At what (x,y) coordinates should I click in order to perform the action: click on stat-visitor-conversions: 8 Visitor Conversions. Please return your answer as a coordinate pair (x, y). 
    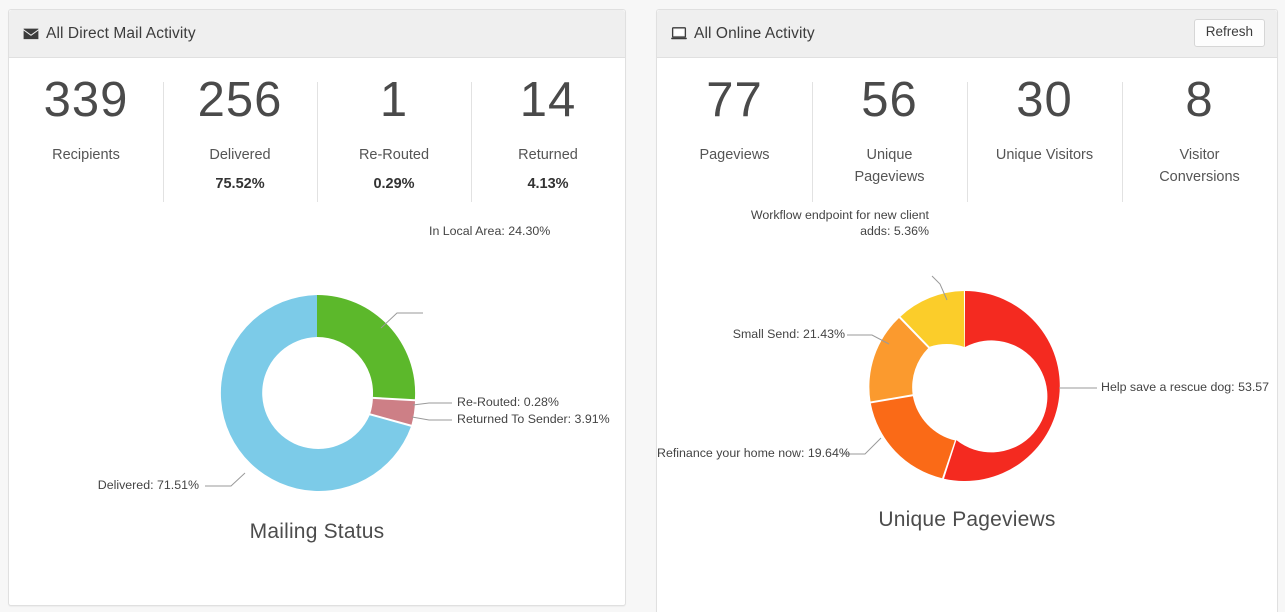
    Looking at the image, I should click on (1199, 142).